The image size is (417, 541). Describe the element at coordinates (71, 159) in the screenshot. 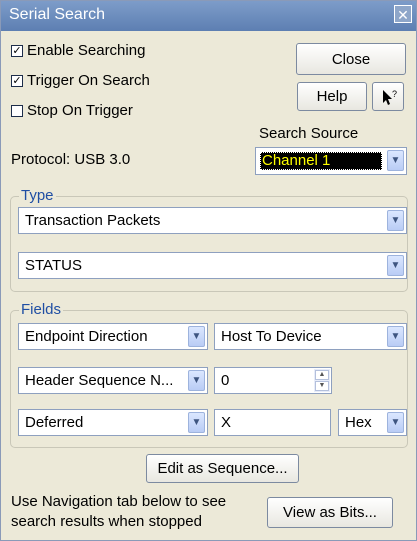

I see `protocol-label: Protocol: USB 3.0` at that location.